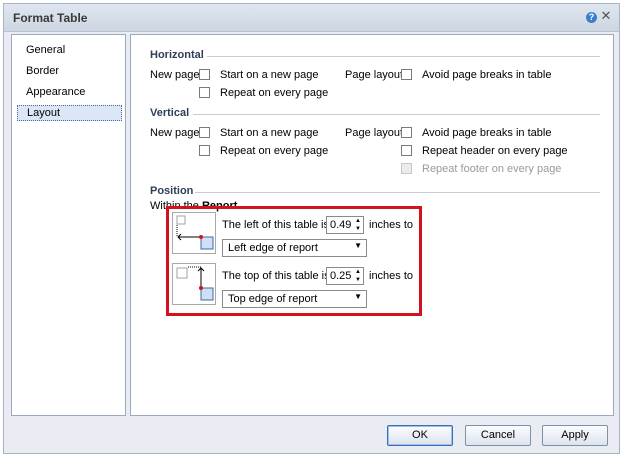  What do you see at coordinates (294, 261) in the screenshot?
I see `annotation-highlight-box` at bounding box center [294, 261].